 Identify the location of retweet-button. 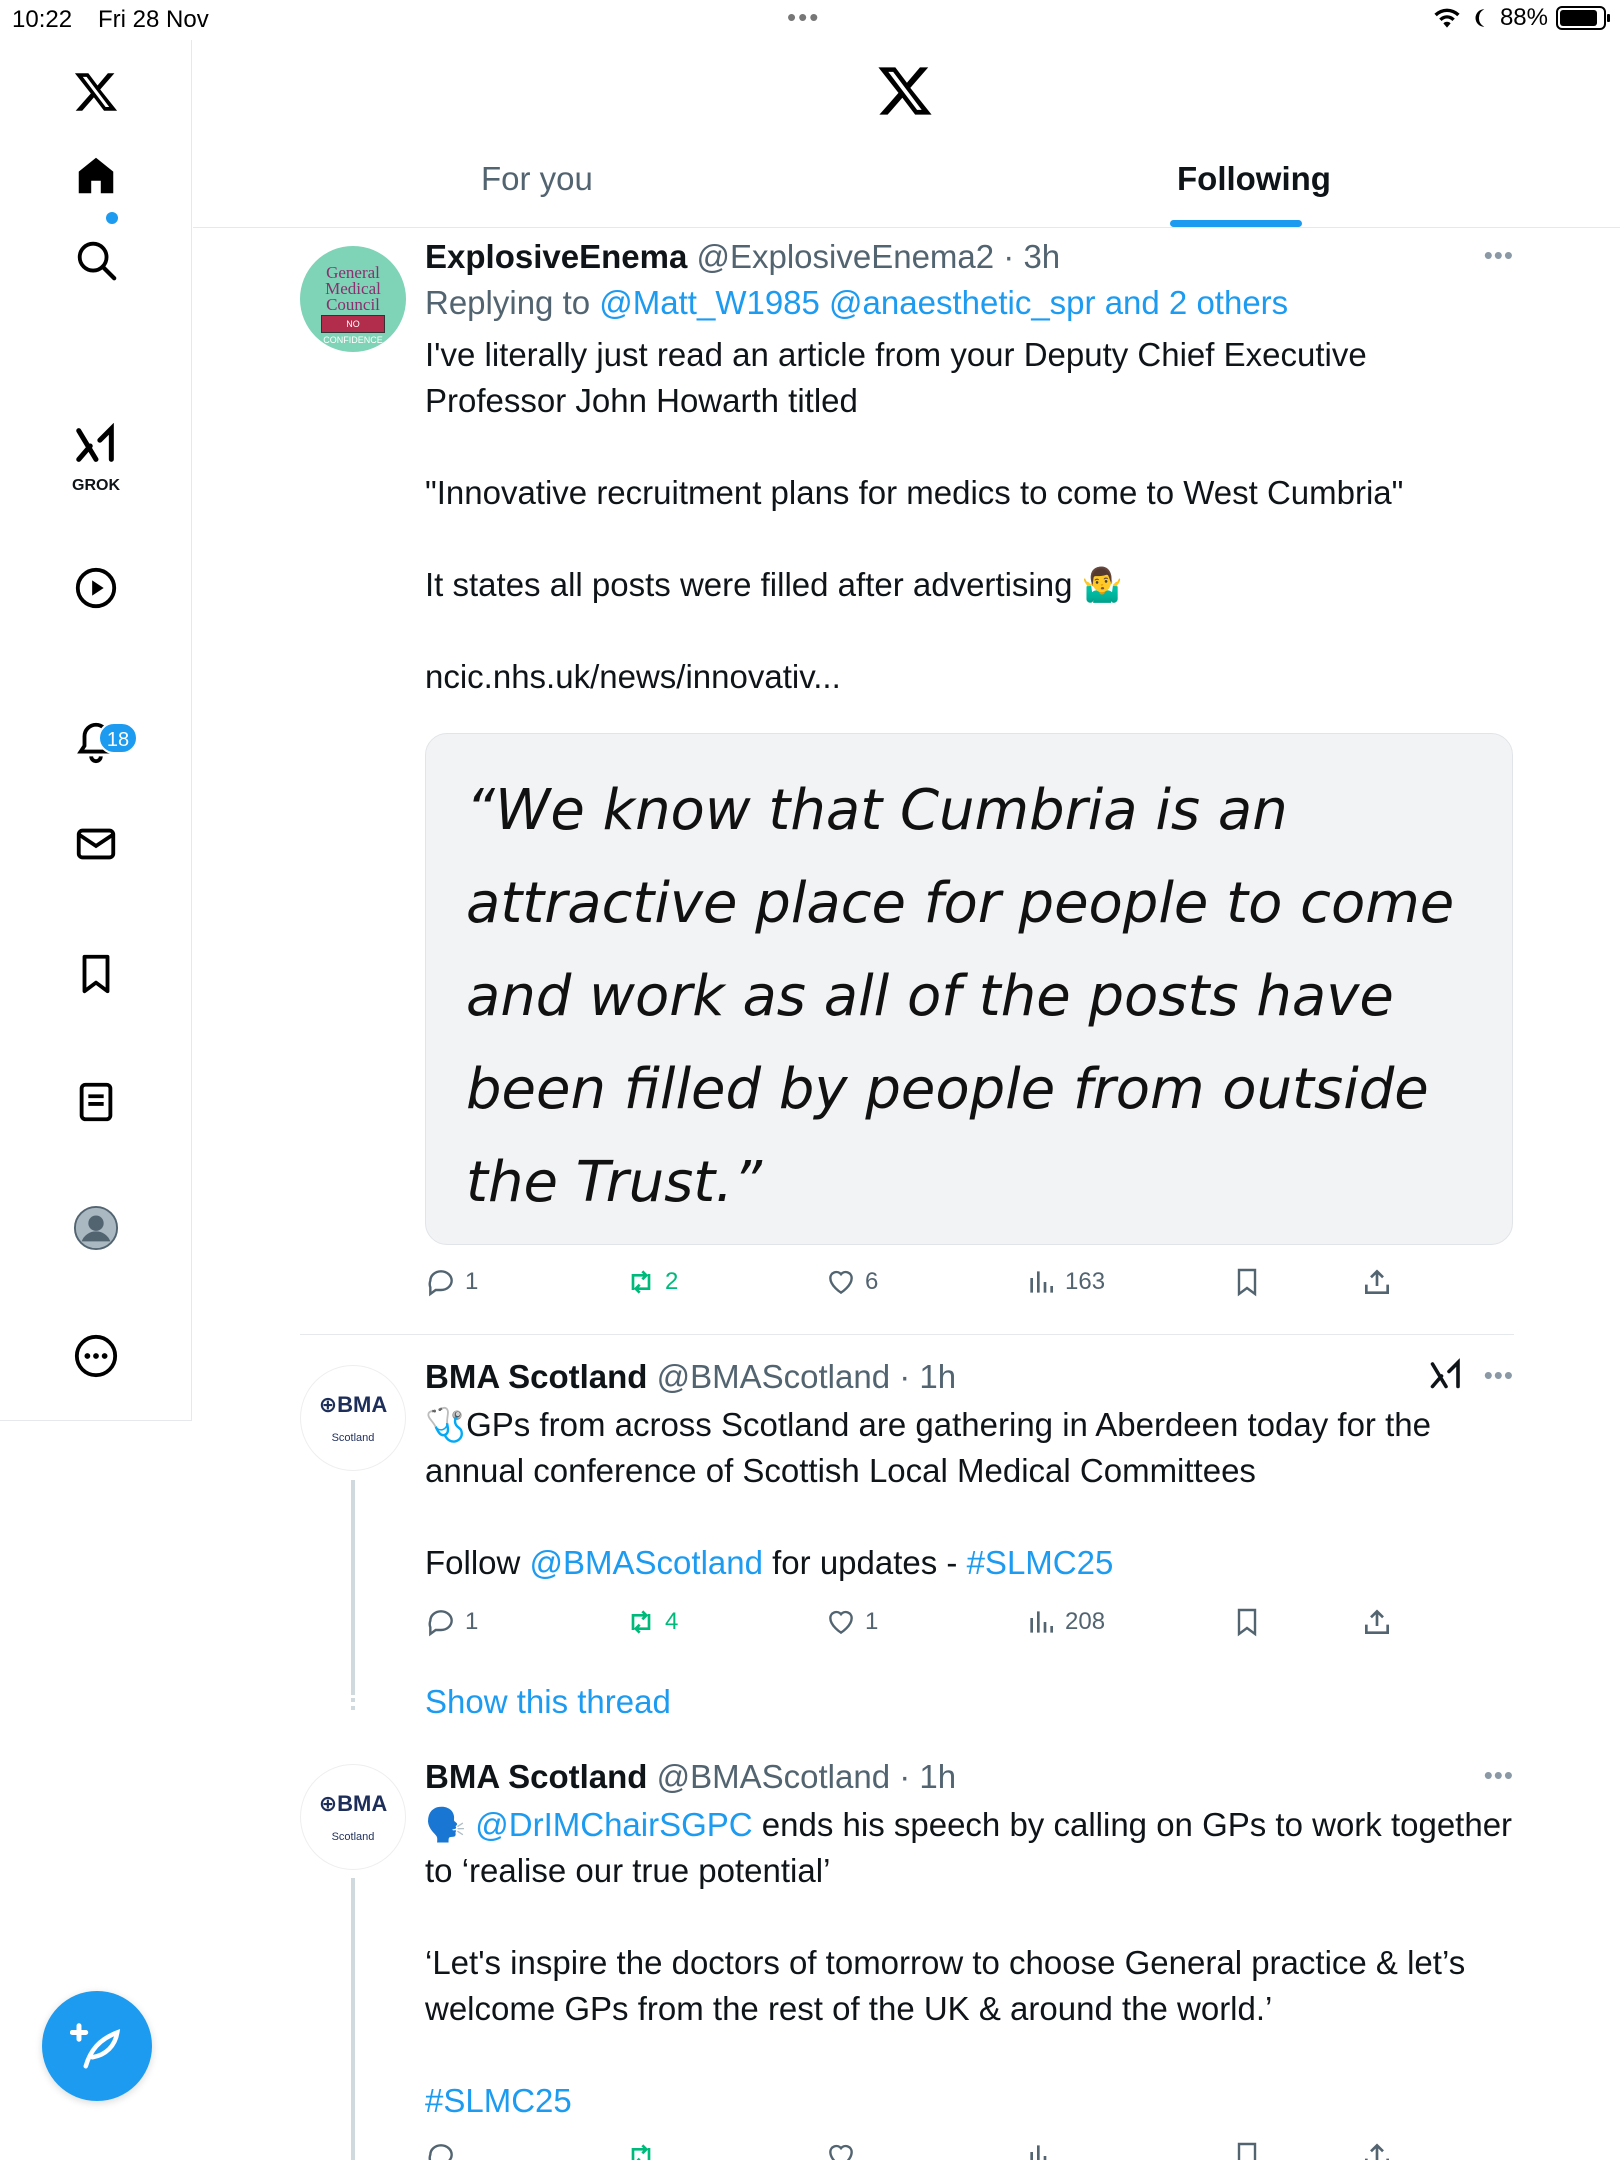
(641, 2150).